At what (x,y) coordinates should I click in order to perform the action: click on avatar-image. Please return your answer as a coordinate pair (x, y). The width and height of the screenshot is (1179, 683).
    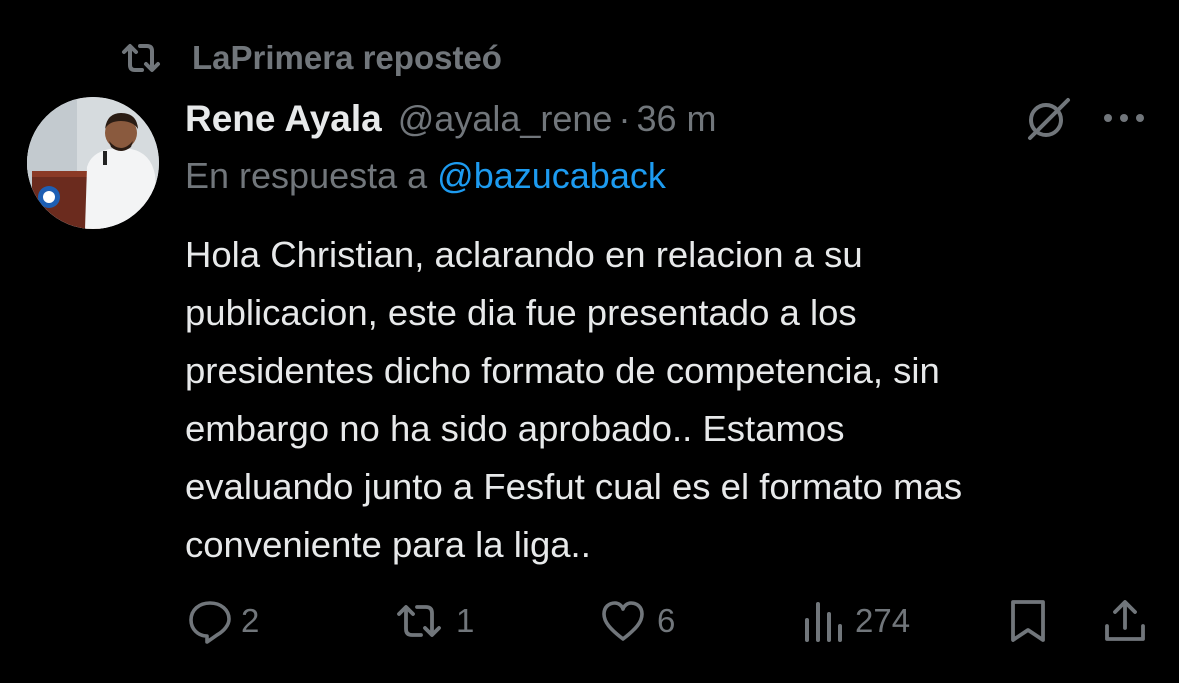
    Looking at the image, I should click on (93, 163).